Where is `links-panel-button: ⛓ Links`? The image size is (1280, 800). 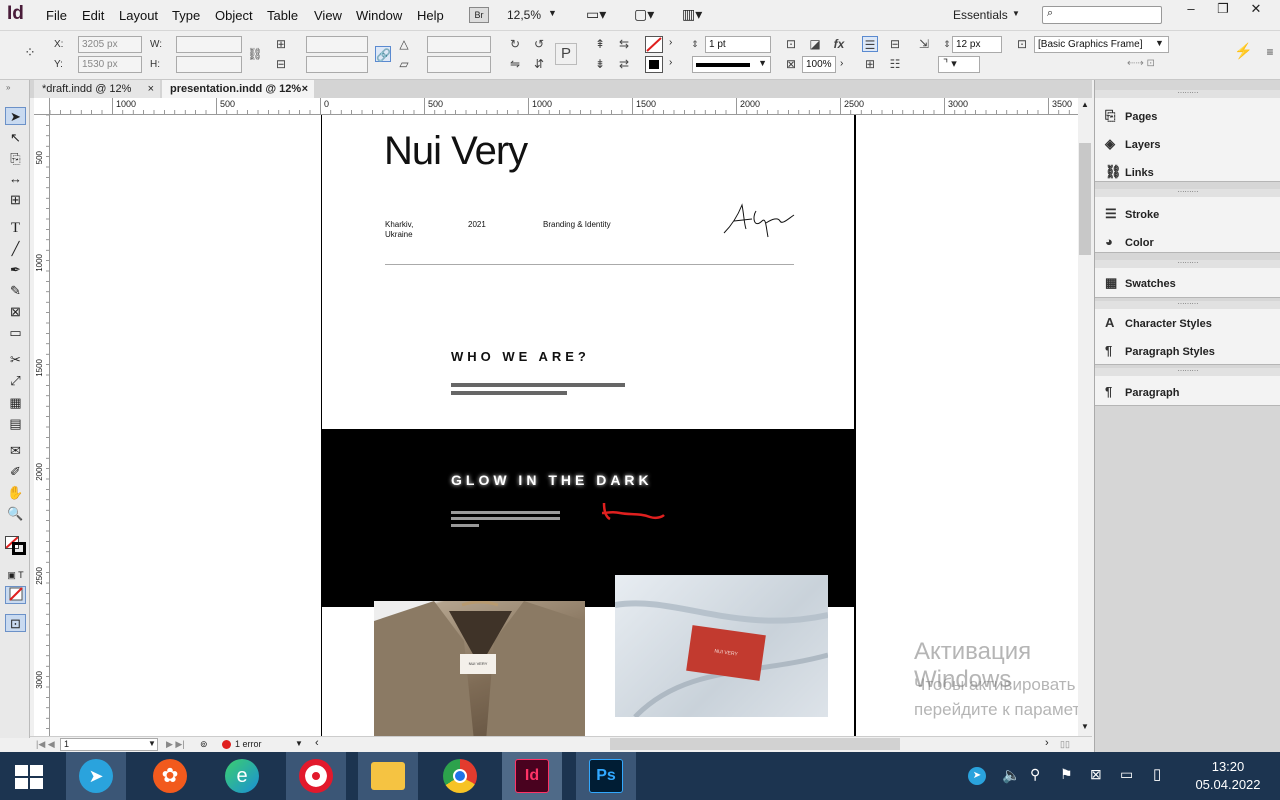 links-panel-button: ⛓ Links is located at coordinates (1129, 172).